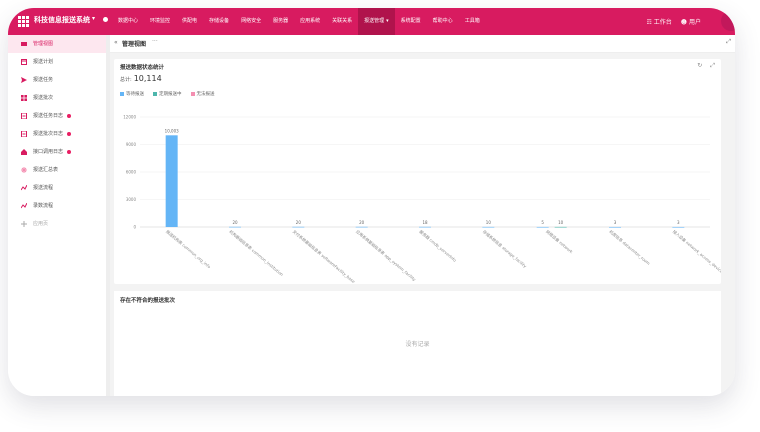  What do you see at coordinates (189, 248) in the screenshot?
I see `x-tick-label: 报送机构表 common_org_info` at bounding box center [189, 248].